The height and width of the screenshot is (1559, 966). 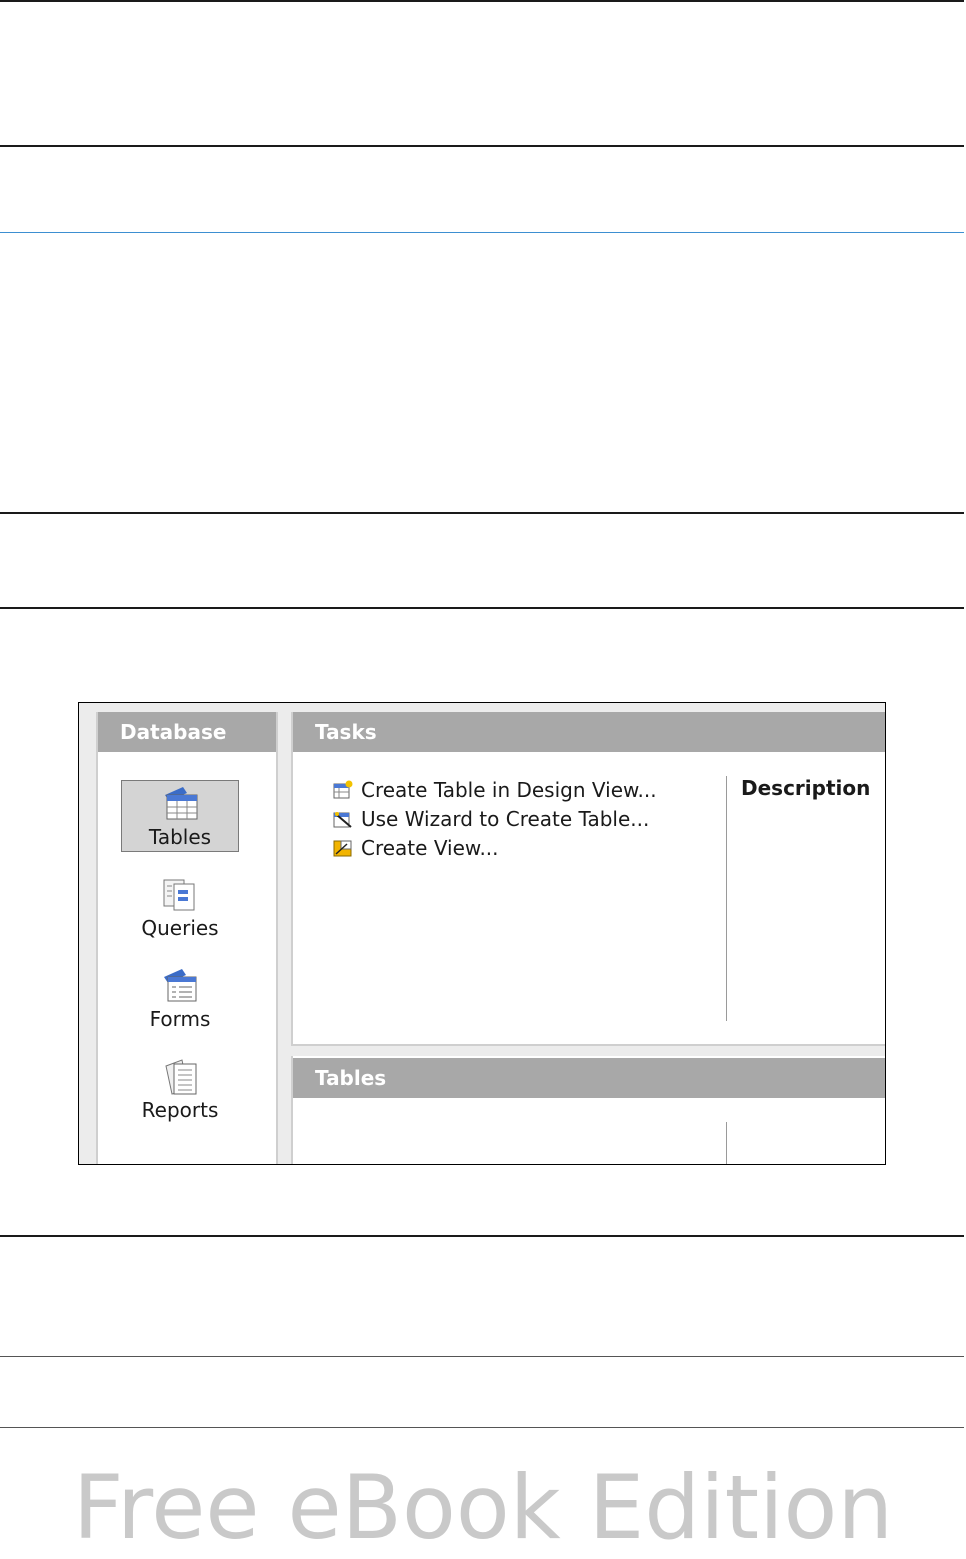 I want to click on nav-item-reports: Reports, so click(x=180, y=1090).